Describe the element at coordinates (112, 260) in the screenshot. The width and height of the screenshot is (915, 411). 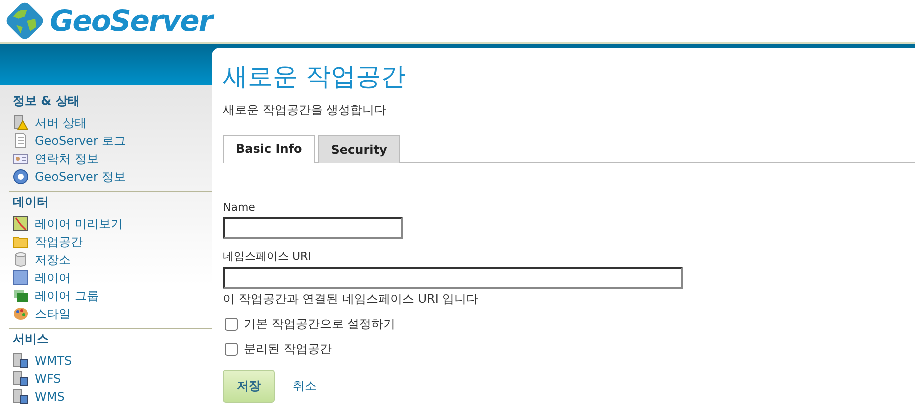
I see `sidebar-link: 저장소` at that location.